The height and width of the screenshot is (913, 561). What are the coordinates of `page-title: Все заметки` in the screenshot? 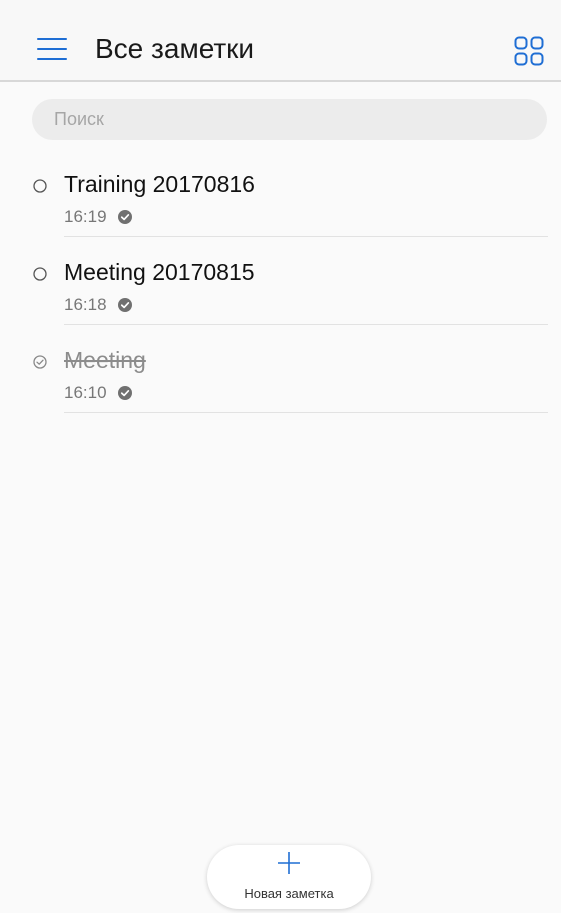 It's located at (175, 48).